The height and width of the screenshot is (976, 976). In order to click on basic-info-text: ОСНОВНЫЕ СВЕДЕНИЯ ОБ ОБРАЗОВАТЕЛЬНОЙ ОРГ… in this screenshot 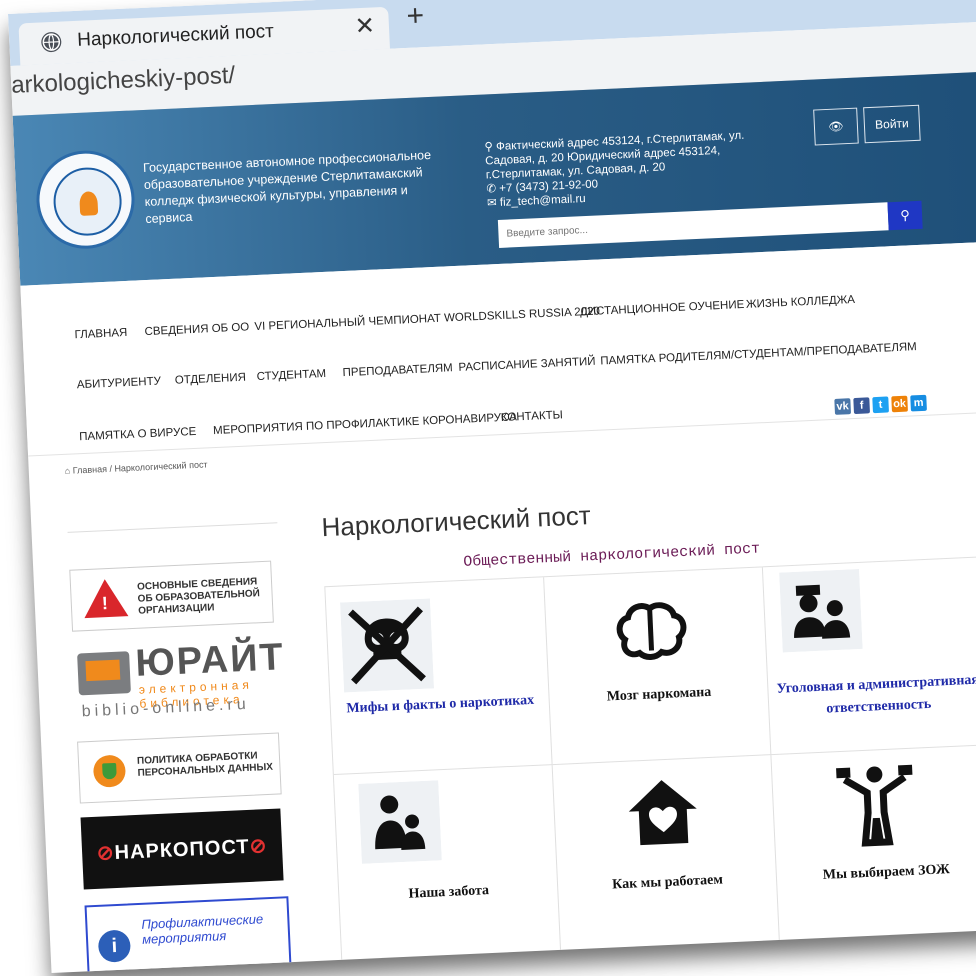, I will do `click(198, 596)`.